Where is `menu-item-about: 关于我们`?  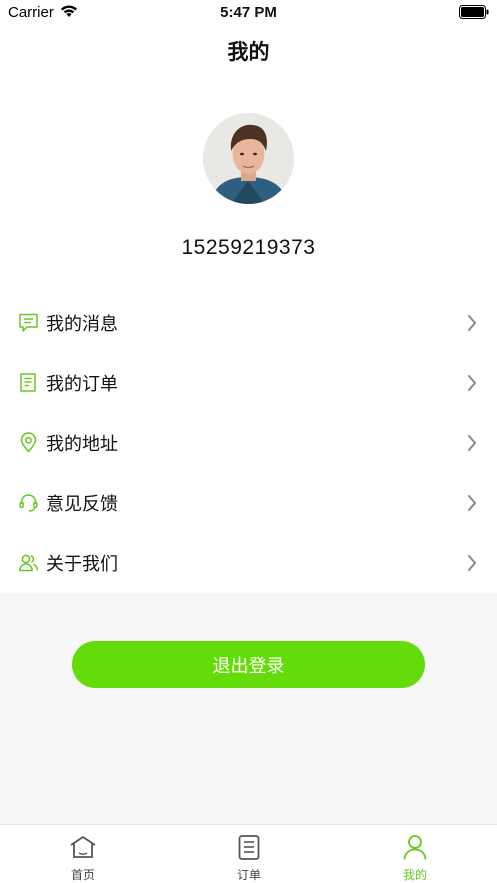 menu-item-about: 关于我们 is located at coordinates (248, 563).